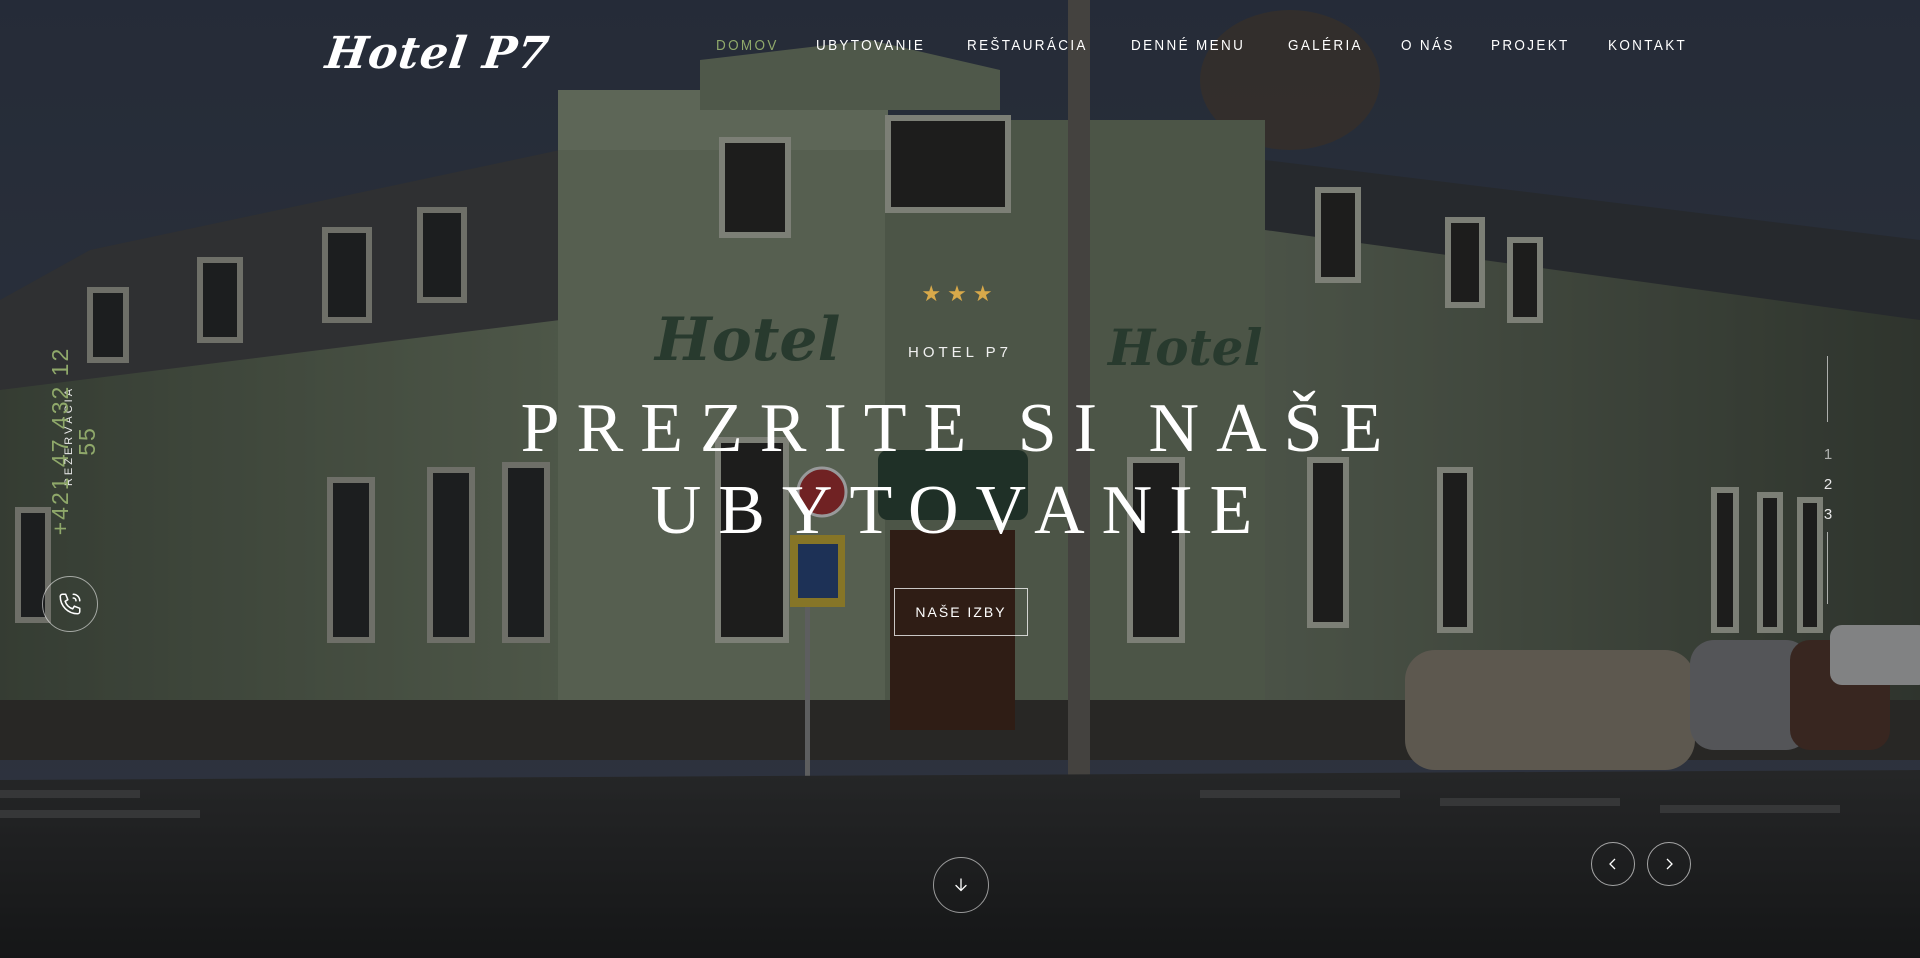  What do you see at coordinates (1647, 46) in the screenshot?
I see `nav-item-kontakt: KONTAKT` at bounding box center [1647, 46].